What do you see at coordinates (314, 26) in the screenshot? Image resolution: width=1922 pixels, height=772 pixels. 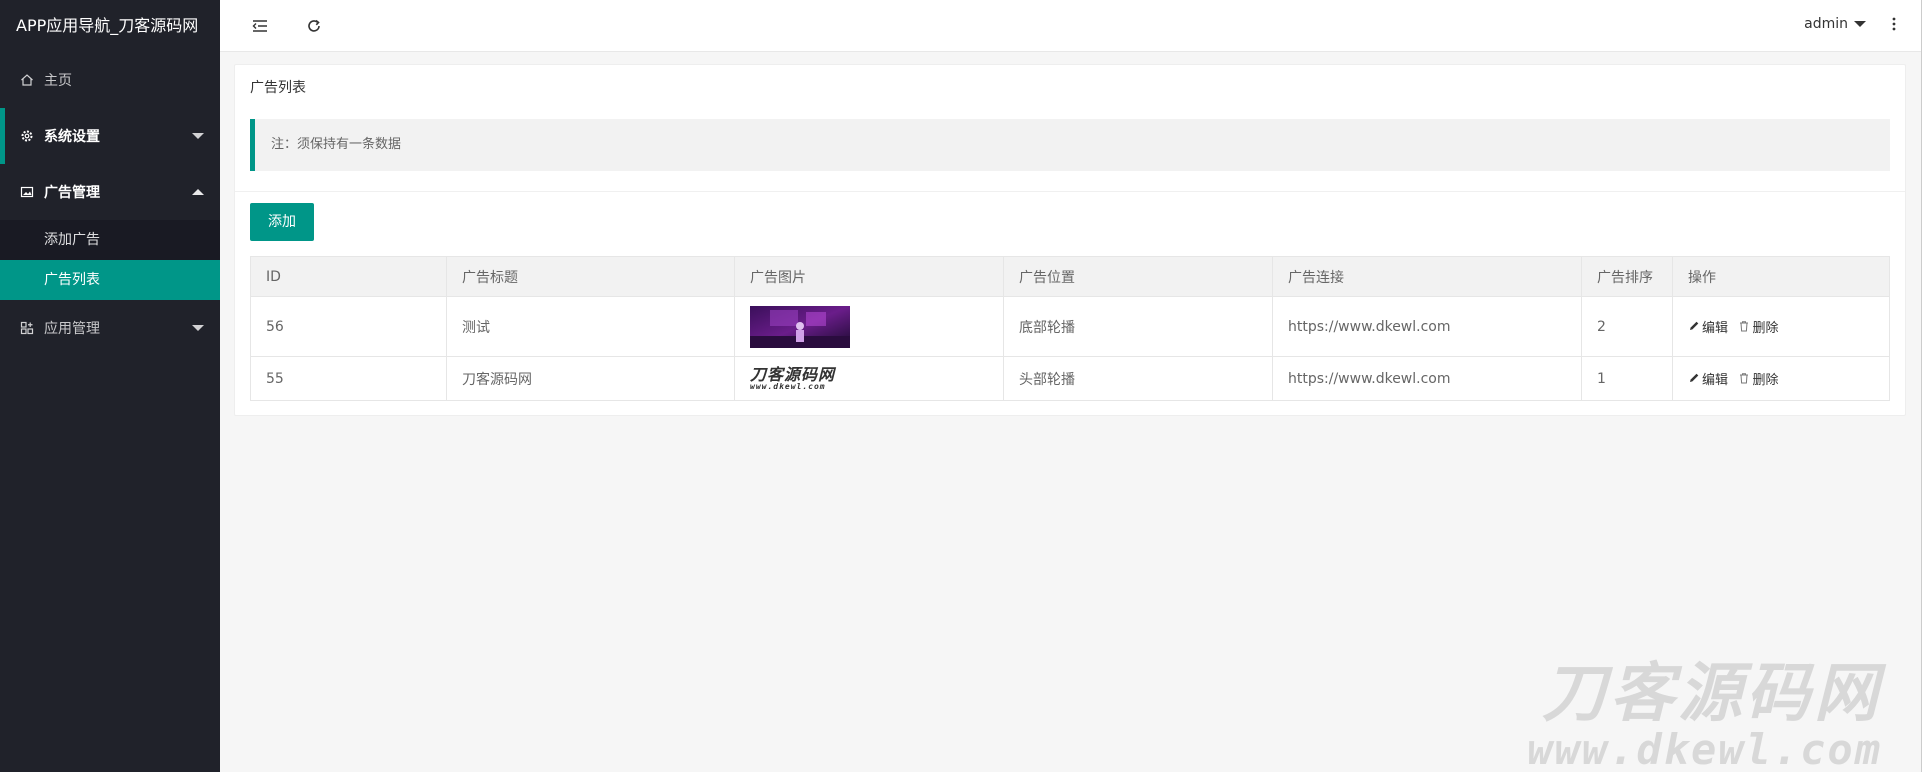 I see `refresh-icon` at bounding box center [314, 26].